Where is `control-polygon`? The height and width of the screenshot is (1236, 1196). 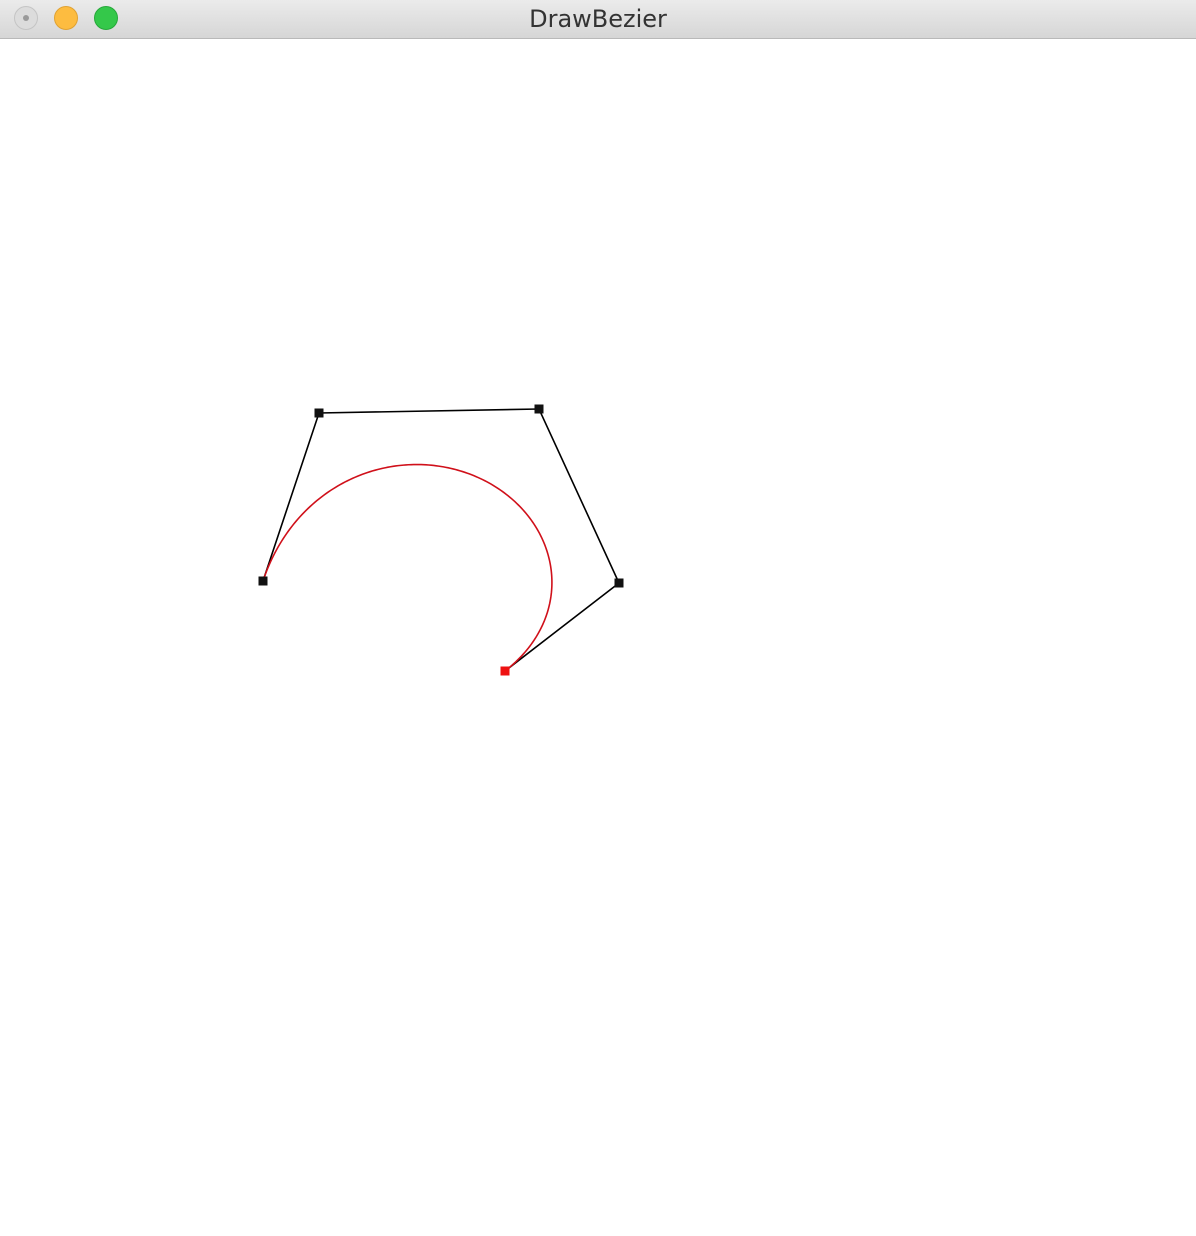
control-polygon is located at coordinates (441, 540).